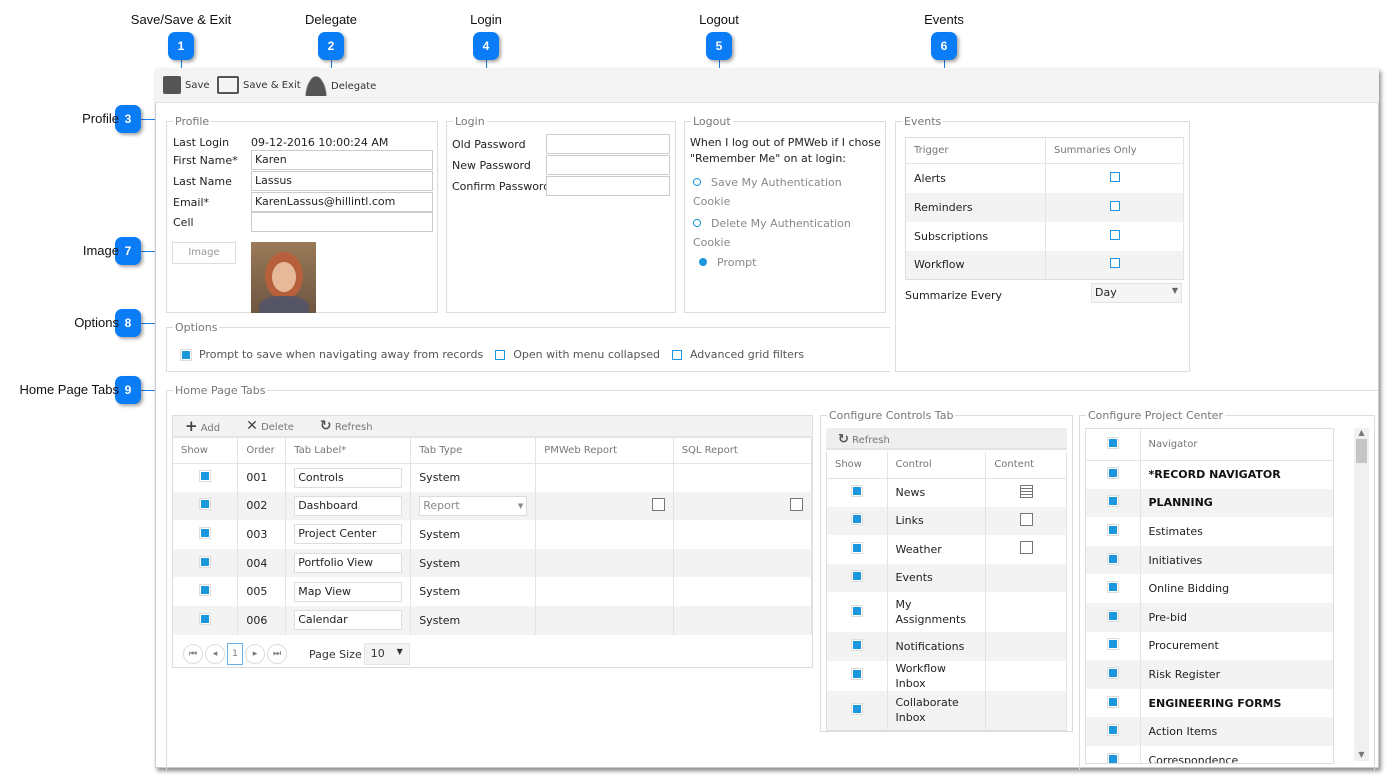 The height and width of the screenshot is (777, 1385). Describe the element at coordinates (348, 591) in the screenshot. I see `tab-label-input: Map View` at that location.